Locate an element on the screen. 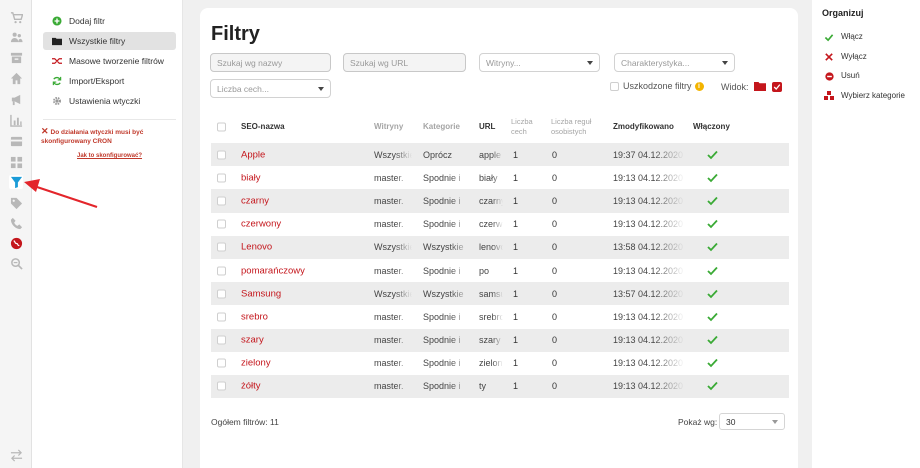 Image resolution: width=920 pixels, height=468 pixels. submenu-item-import-export: Import/Eksport is located at coordinates (109, 81).